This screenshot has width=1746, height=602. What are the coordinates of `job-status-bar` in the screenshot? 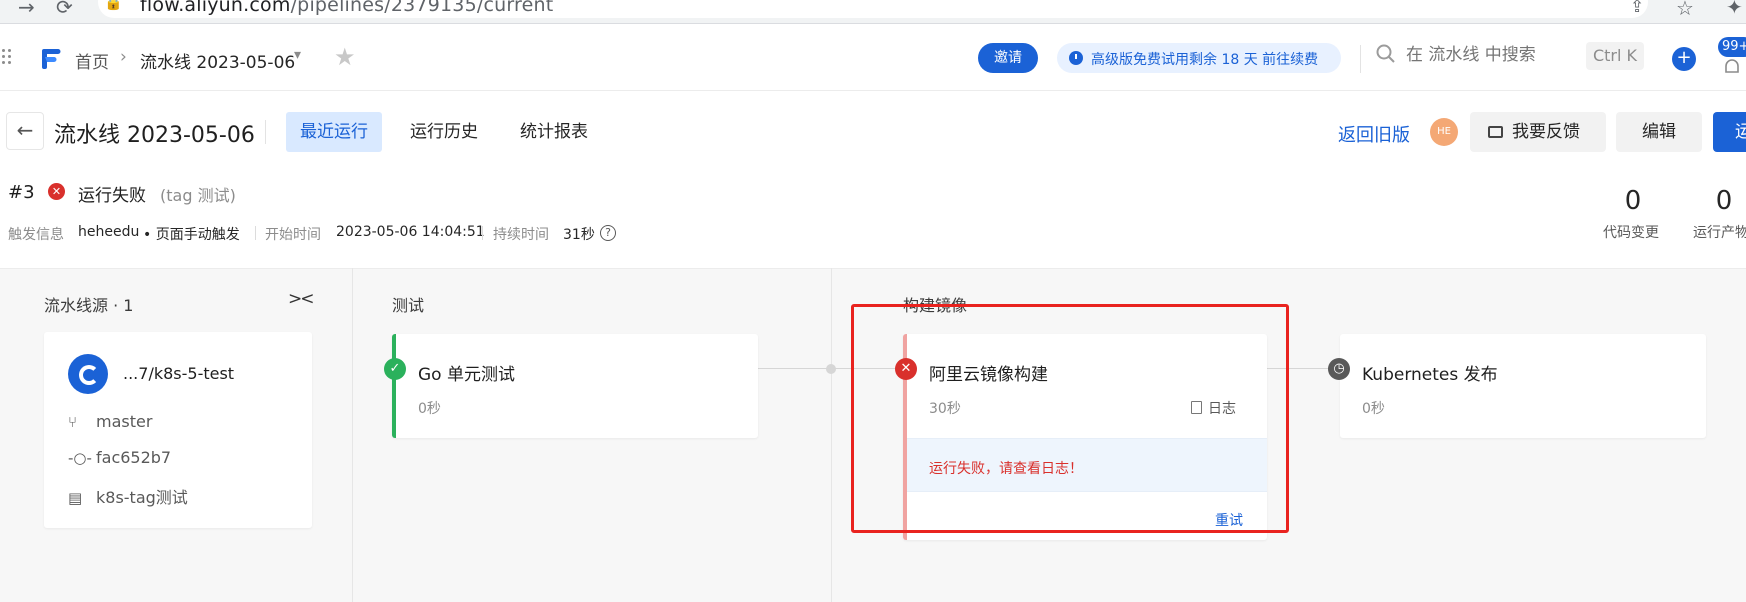 It's located at (394, 386).